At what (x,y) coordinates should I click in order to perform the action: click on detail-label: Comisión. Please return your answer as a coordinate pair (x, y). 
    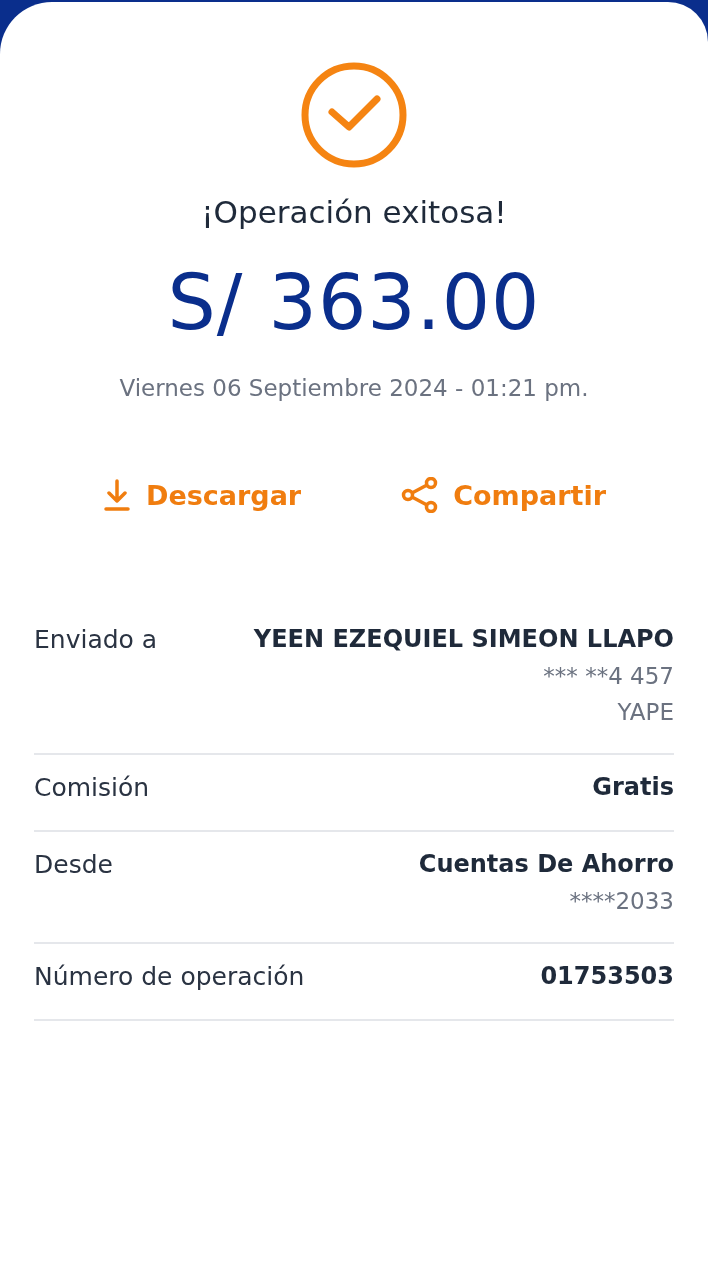
    Looking at the image, I should click on (92, 787).